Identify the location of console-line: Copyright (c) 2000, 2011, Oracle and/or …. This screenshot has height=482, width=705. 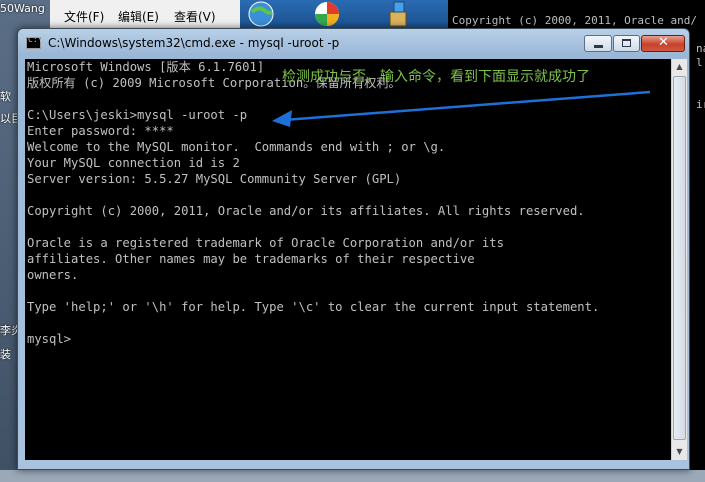
(306, 211).